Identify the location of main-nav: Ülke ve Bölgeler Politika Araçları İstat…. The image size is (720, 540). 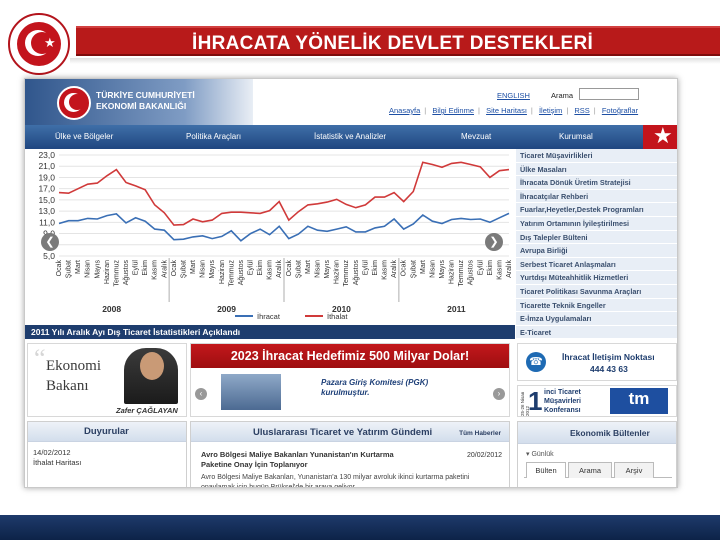
(351, 136).